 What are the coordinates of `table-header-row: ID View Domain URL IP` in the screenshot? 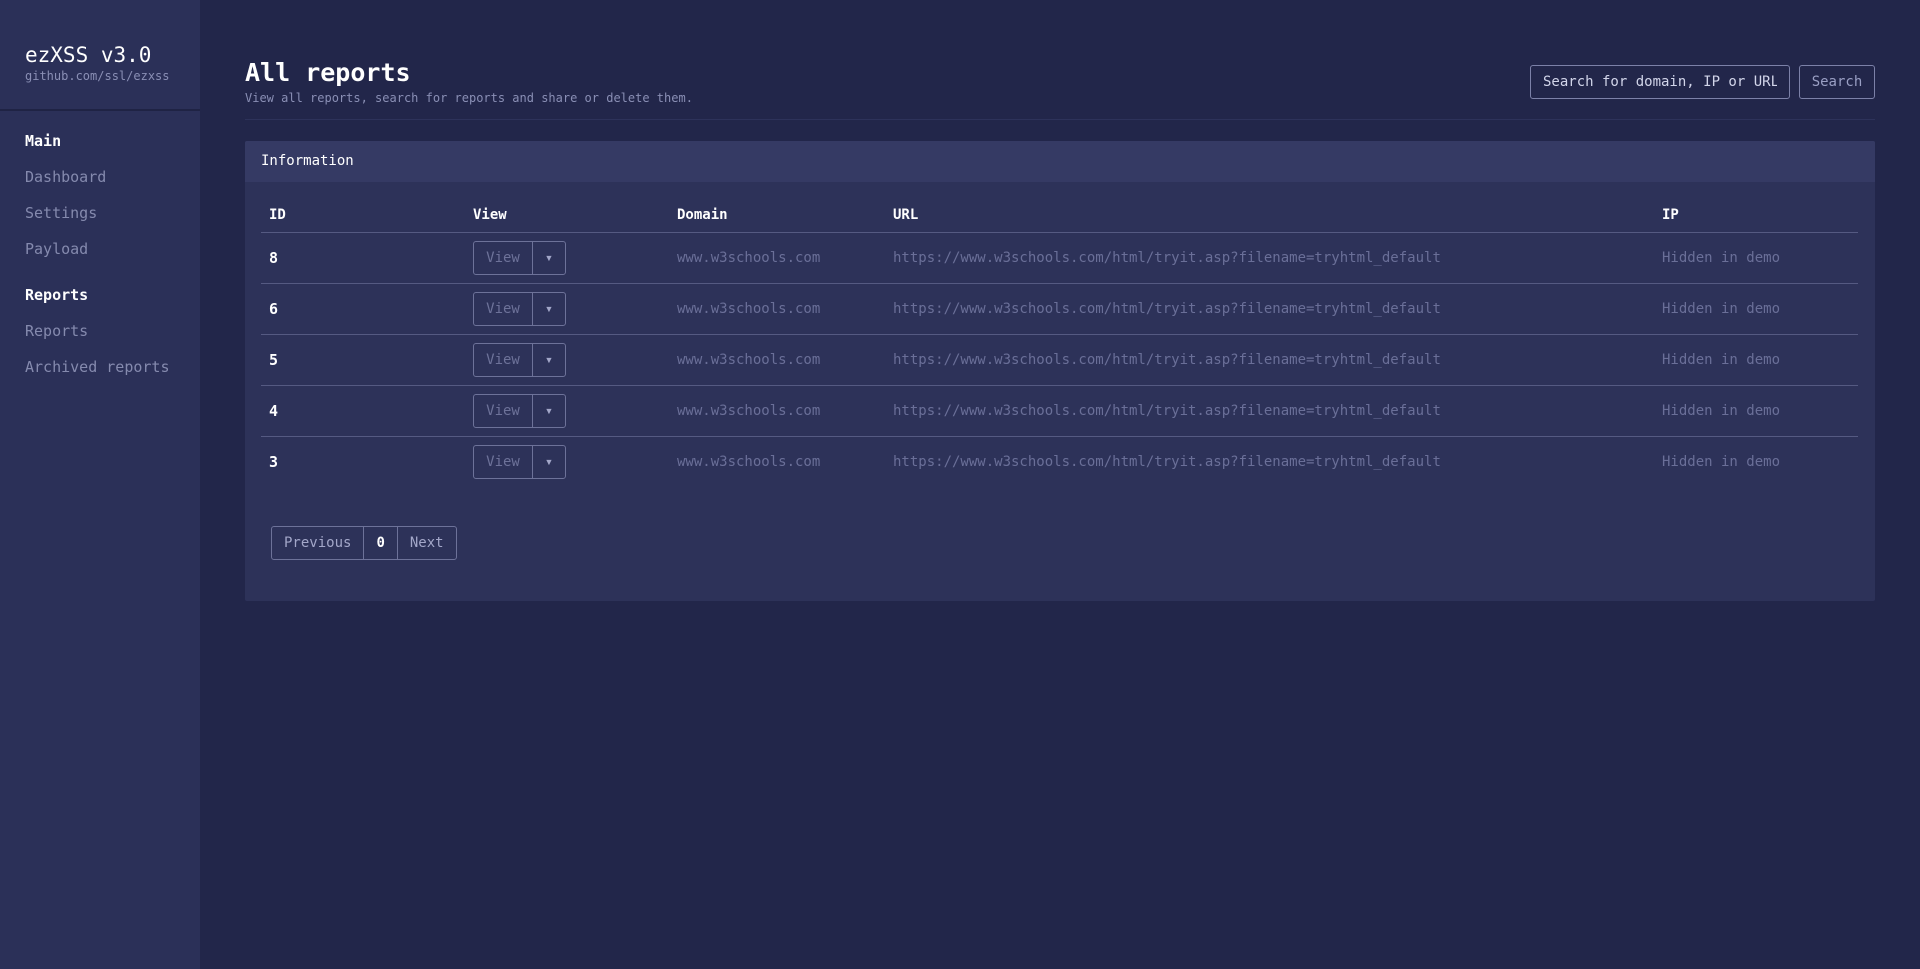 It's located at (1059, 216).